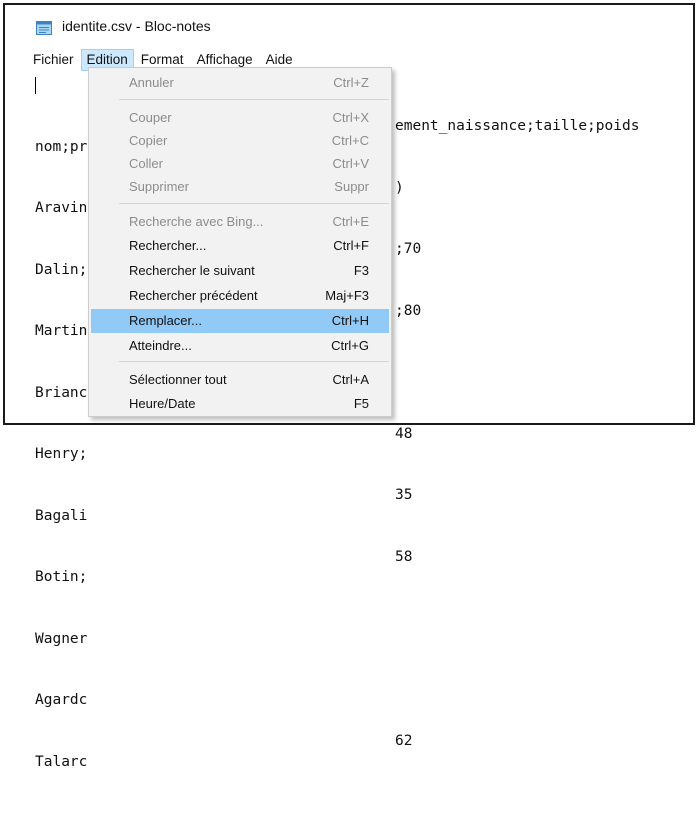 The width and height of the screenshot is (700, 813). What do you see at coordinates (61, 761) in the screenshot?
I see `editor-line: Talarc` at bounding box center [61, 761].